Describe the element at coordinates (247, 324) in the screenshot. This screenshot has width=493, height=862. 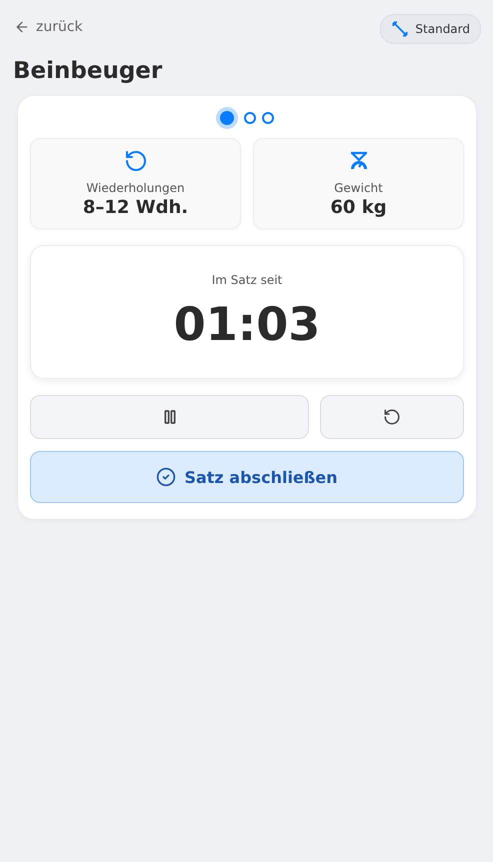
I see `timer-value: 01:03` at that location.